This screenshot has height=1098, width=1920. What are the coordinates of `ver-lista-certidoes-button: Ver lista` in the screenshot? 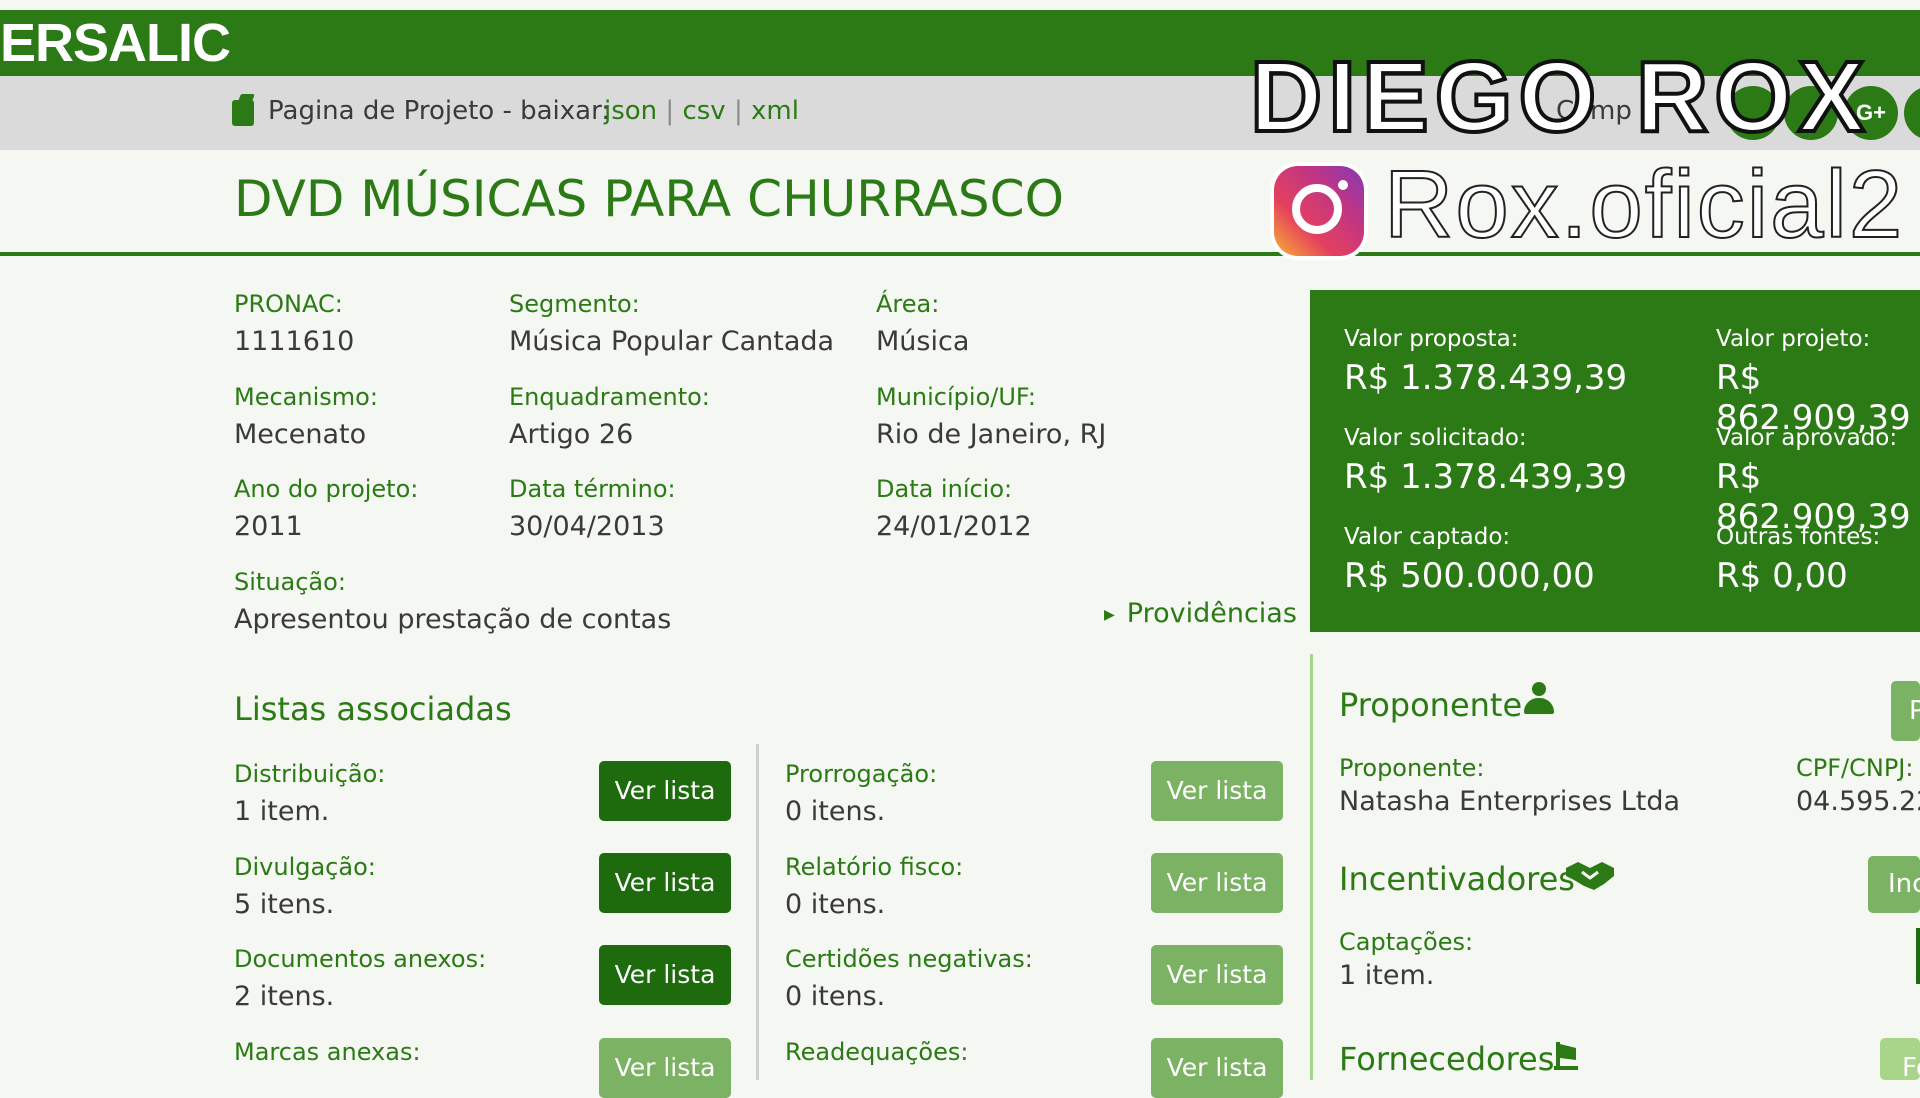 It's located at (1217, 975).